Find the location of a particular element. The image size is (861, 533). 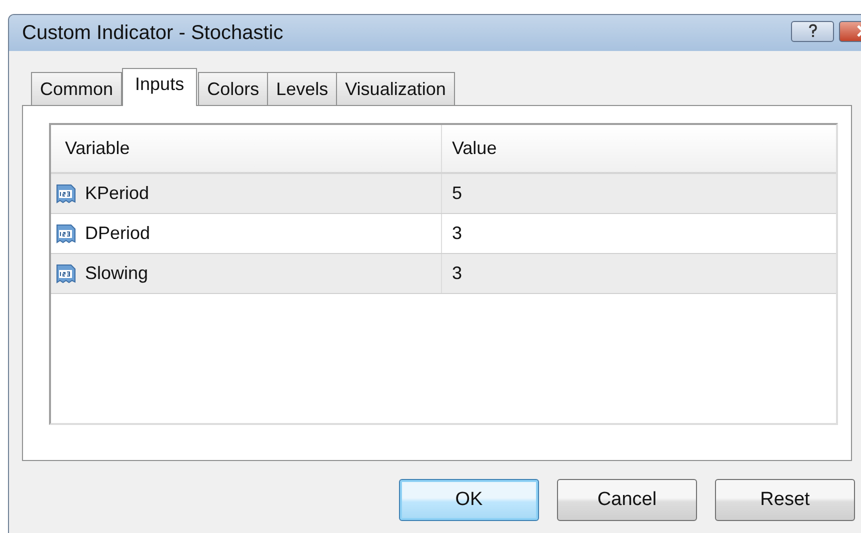

table-cell-text: 5 is located at coordinates (457, 193).